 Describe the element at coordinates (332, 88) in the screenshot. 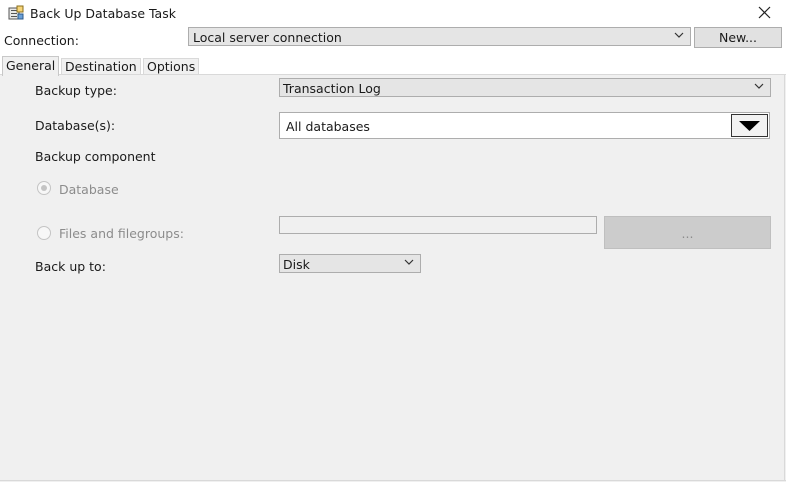

I see `backup-type-value: Transaction Log` at that location.